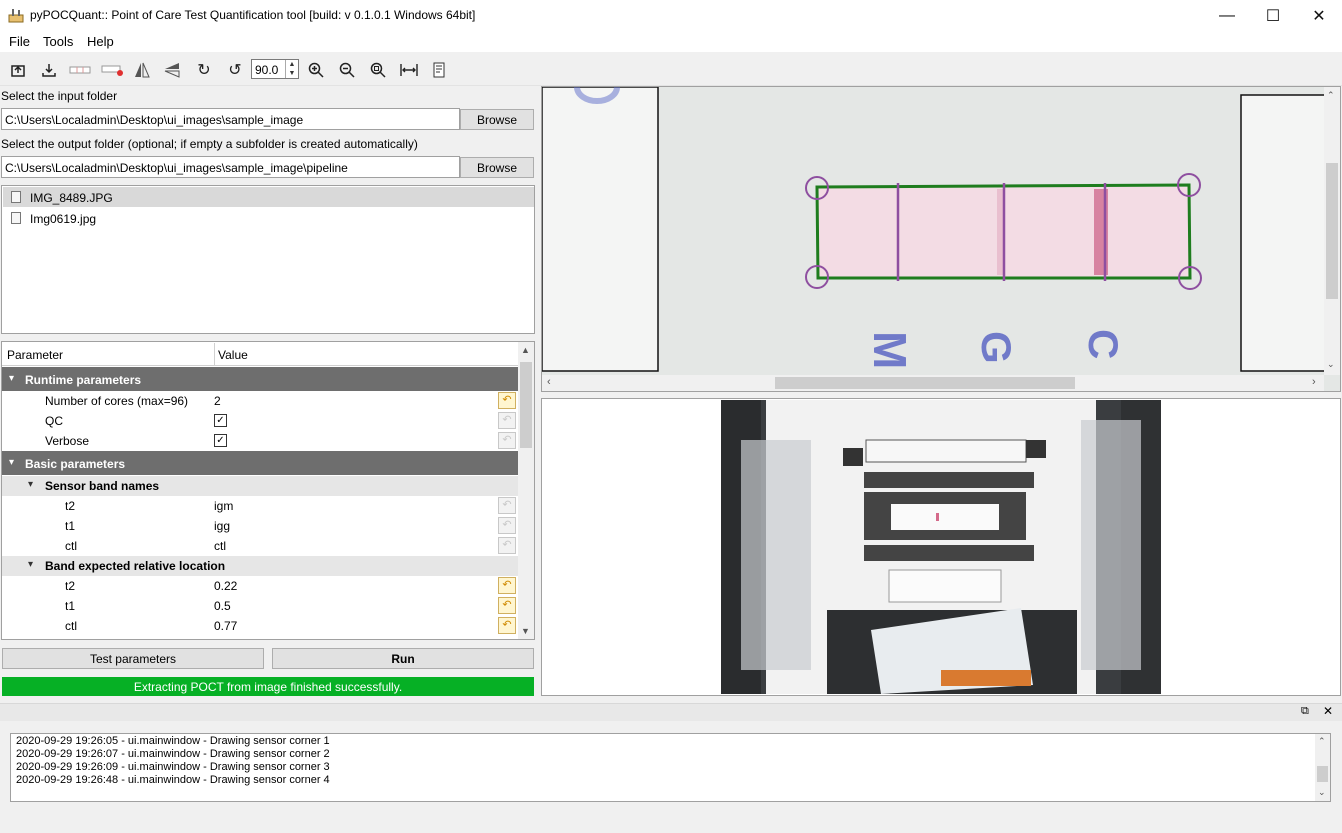 The width and height of the screenshot is (1342, 833). Describe the element at coordinates (225, 586) in the screenshot. I see `param-value: 0.22` at that location.